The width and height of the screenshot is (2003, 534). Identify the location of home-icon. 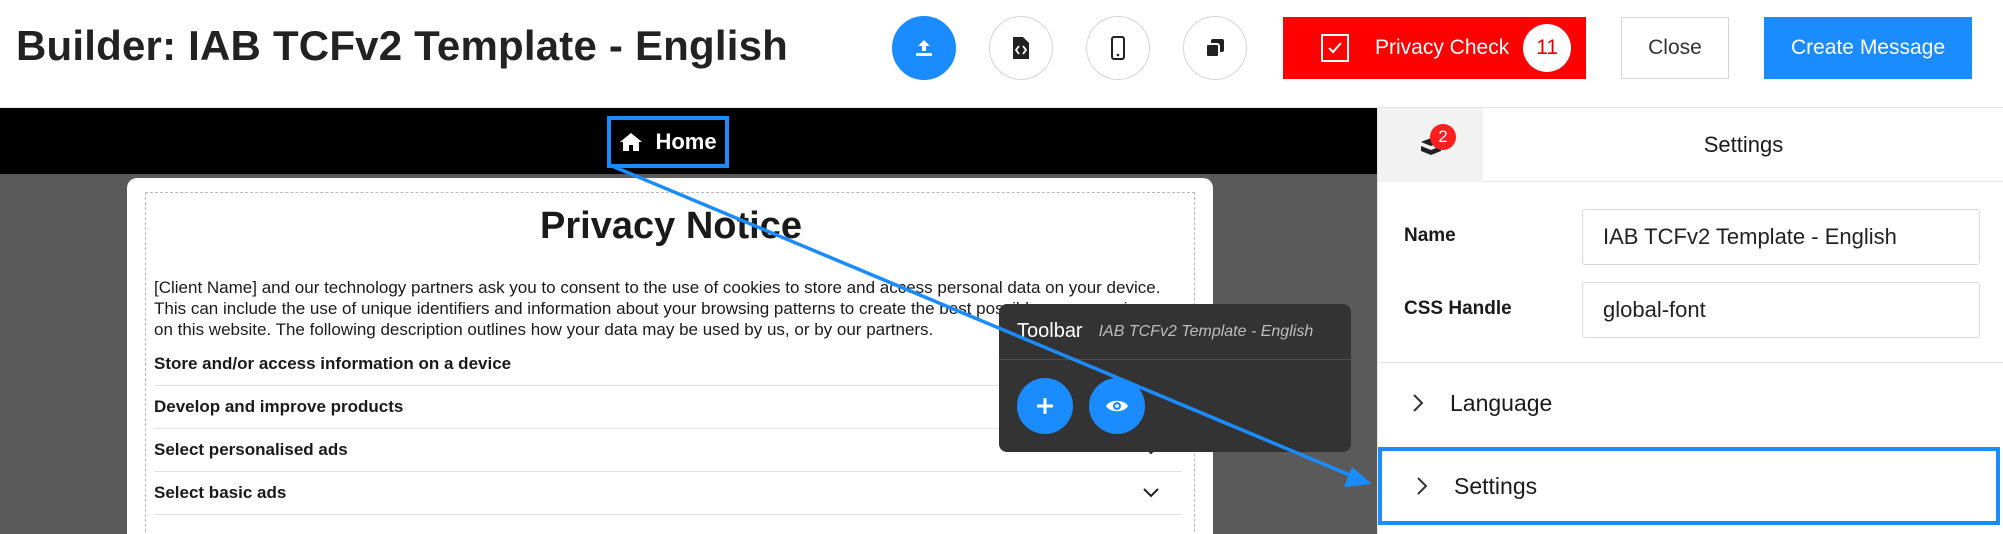
(631, 142).